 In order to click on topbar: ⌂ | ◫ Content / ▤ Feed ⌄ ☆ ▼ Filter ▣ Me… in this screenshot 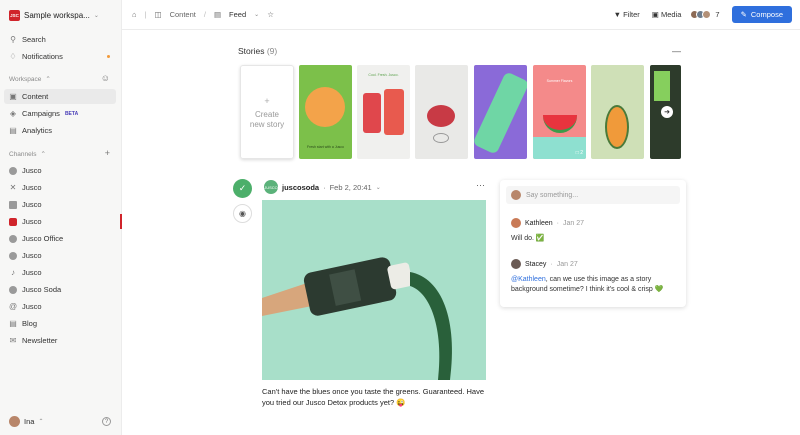, I will do `click(461, 15)`.